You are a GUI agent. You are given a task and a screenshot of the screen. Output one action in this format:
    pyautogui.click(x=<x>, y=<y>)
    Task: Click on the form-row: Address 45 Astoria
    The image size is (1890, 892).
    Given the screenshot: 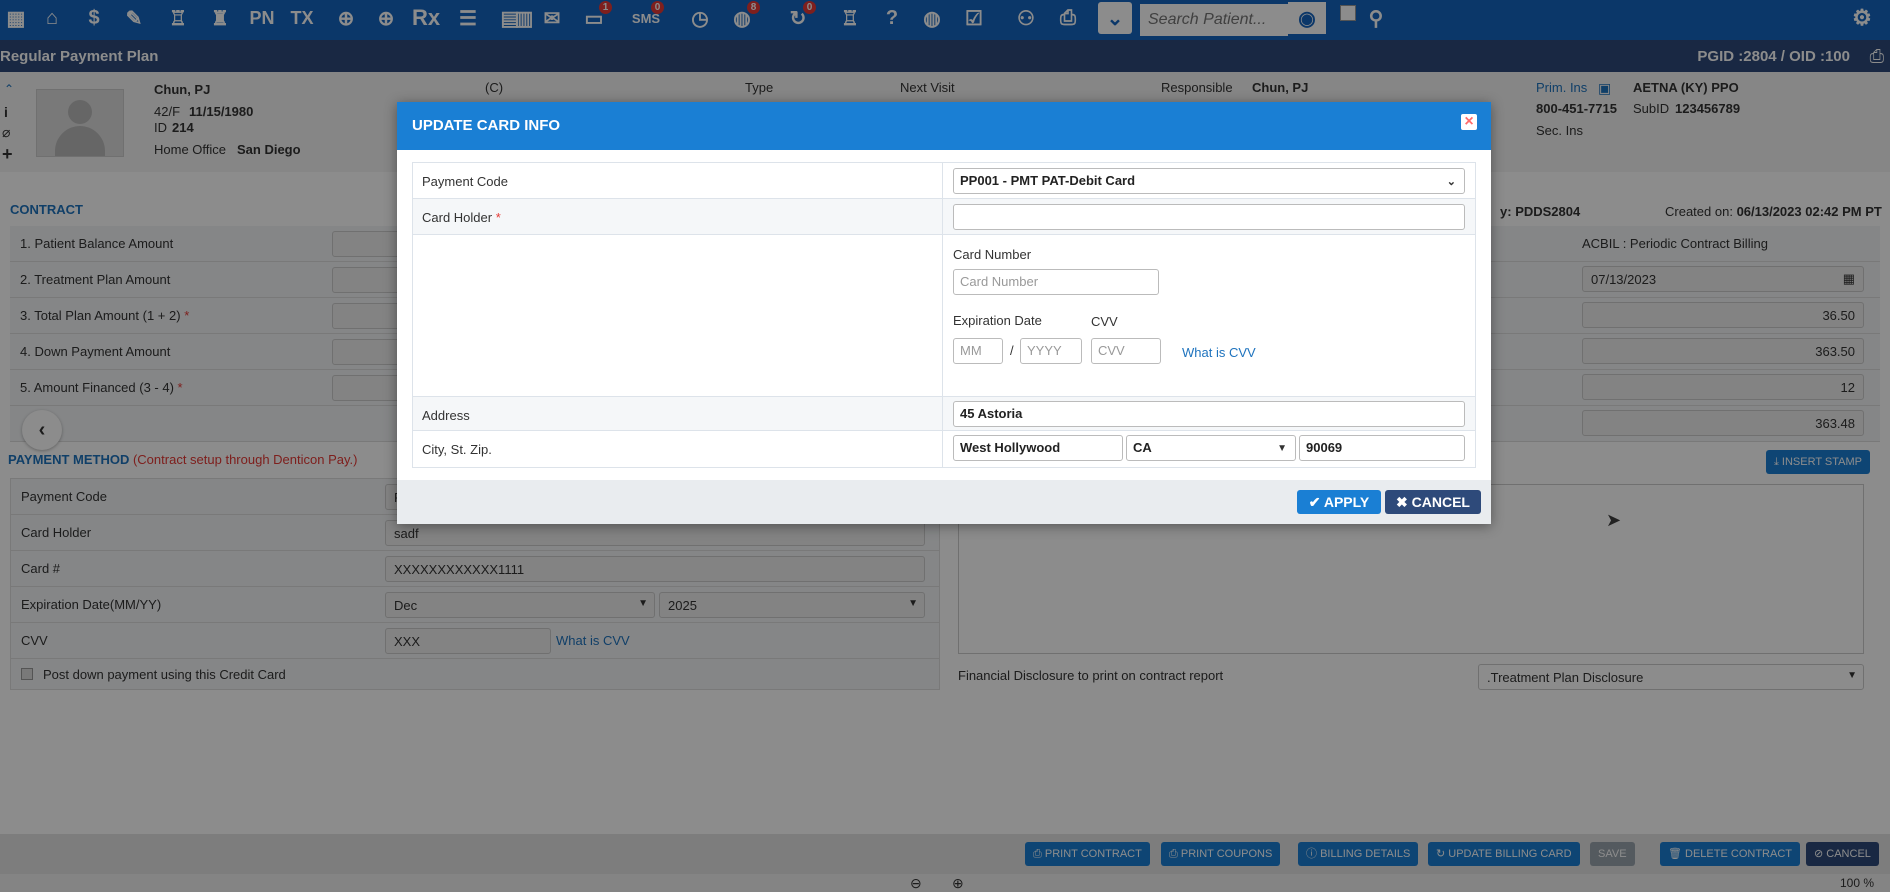 What is the action you would take?
    pyautogui.click(x=944, y=414)
    